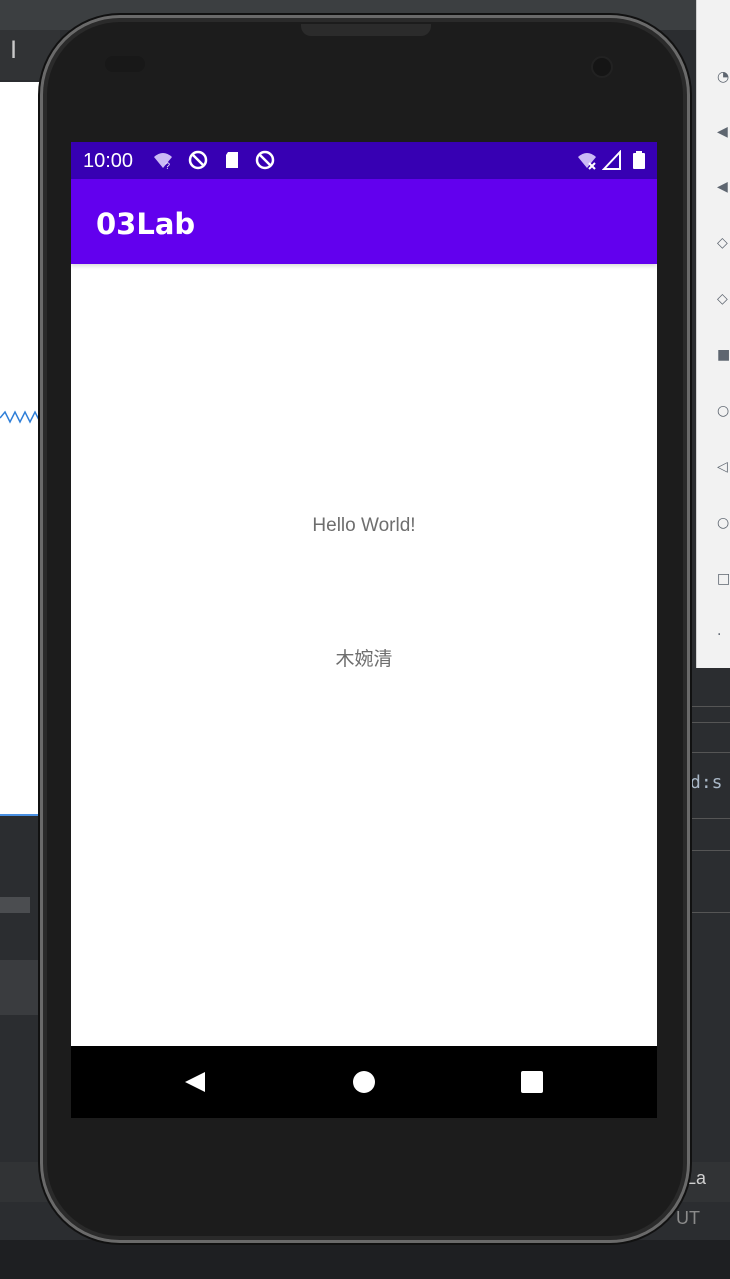 The height and width of the screenshot is (1279, 730). What do you see at coordinates (364, 160) in the screenshot?
I see `status-bar: 10:00 ?` at bounding box center [364, 160].